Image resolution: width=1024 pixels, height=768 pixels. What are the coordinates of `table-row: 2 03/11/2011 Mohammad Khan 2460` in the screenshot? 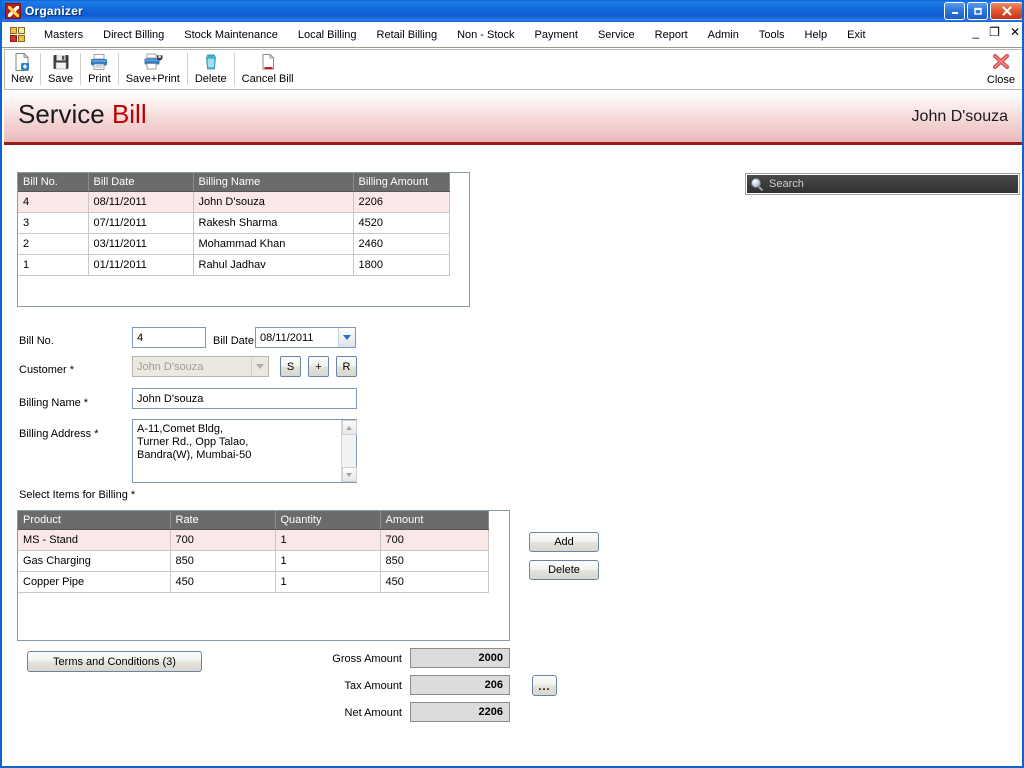 It's located at (234, 244).